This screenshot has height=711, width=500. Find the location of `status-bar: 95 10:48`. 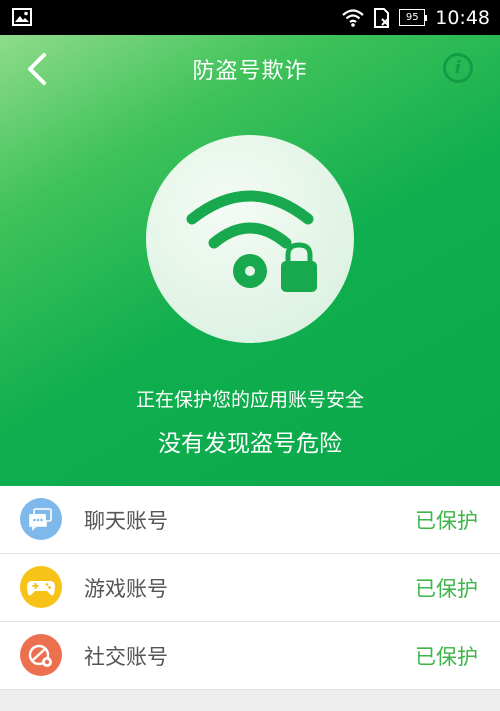

status-bar: 95 10:48 is located at coordinates (250, 17).